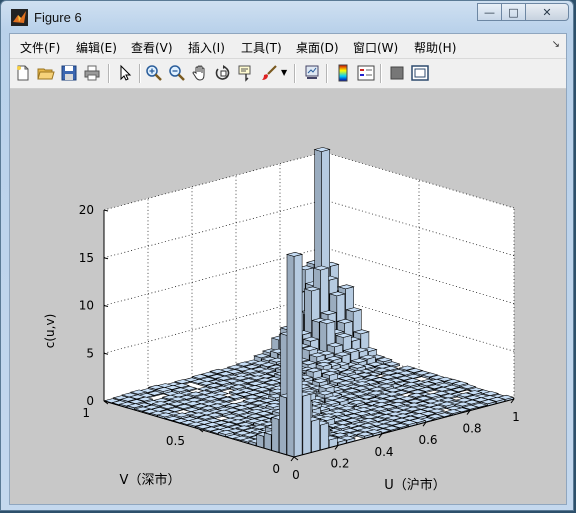 The height and width of the screenshot is (513, 576). What do you see at coordinates (471, 429) in the screenshot?
I see `x-tick-label: 0.8` at bounding box center [471, 429].